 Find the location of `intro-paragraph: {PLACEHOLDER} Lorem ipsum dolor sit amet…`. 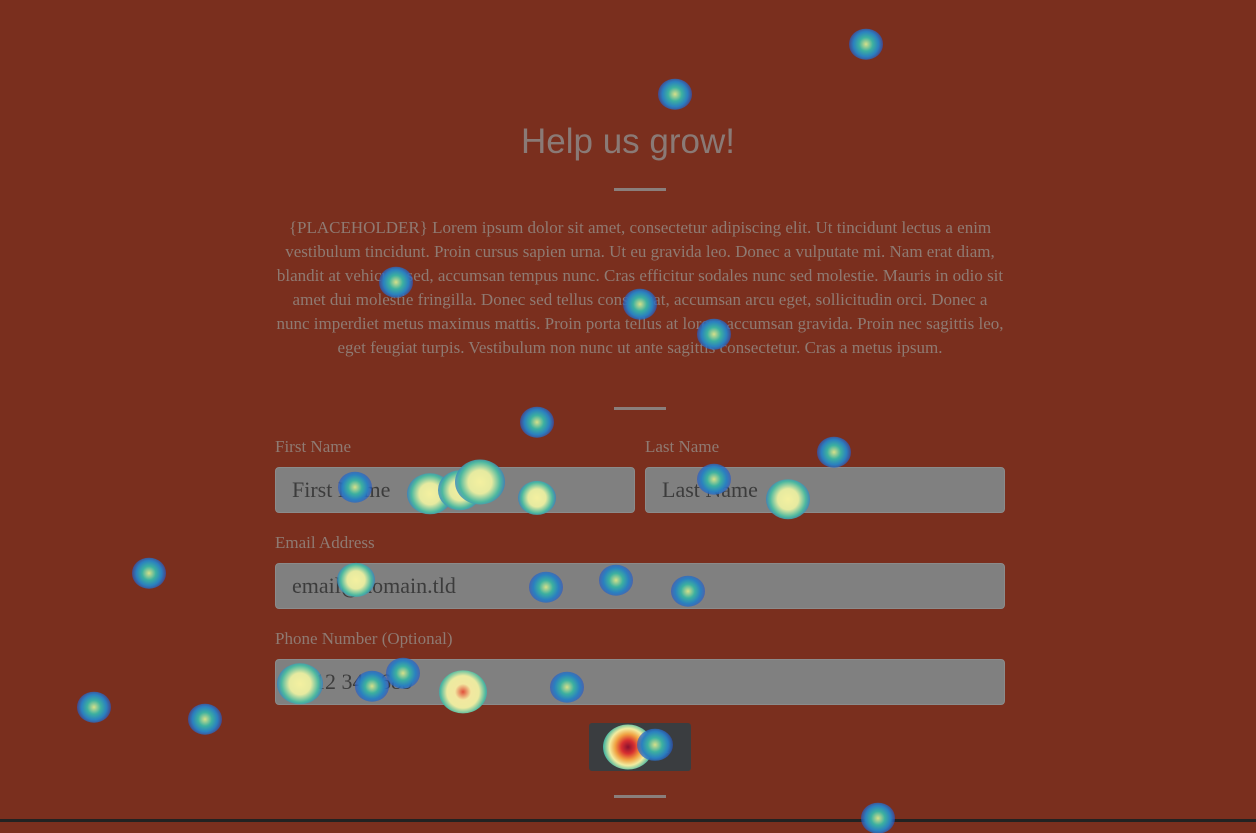

intro-paragraph: {PLACEHOLDER} Lorem ipsum dolor sit amet… is located at coordinates (640, 287).